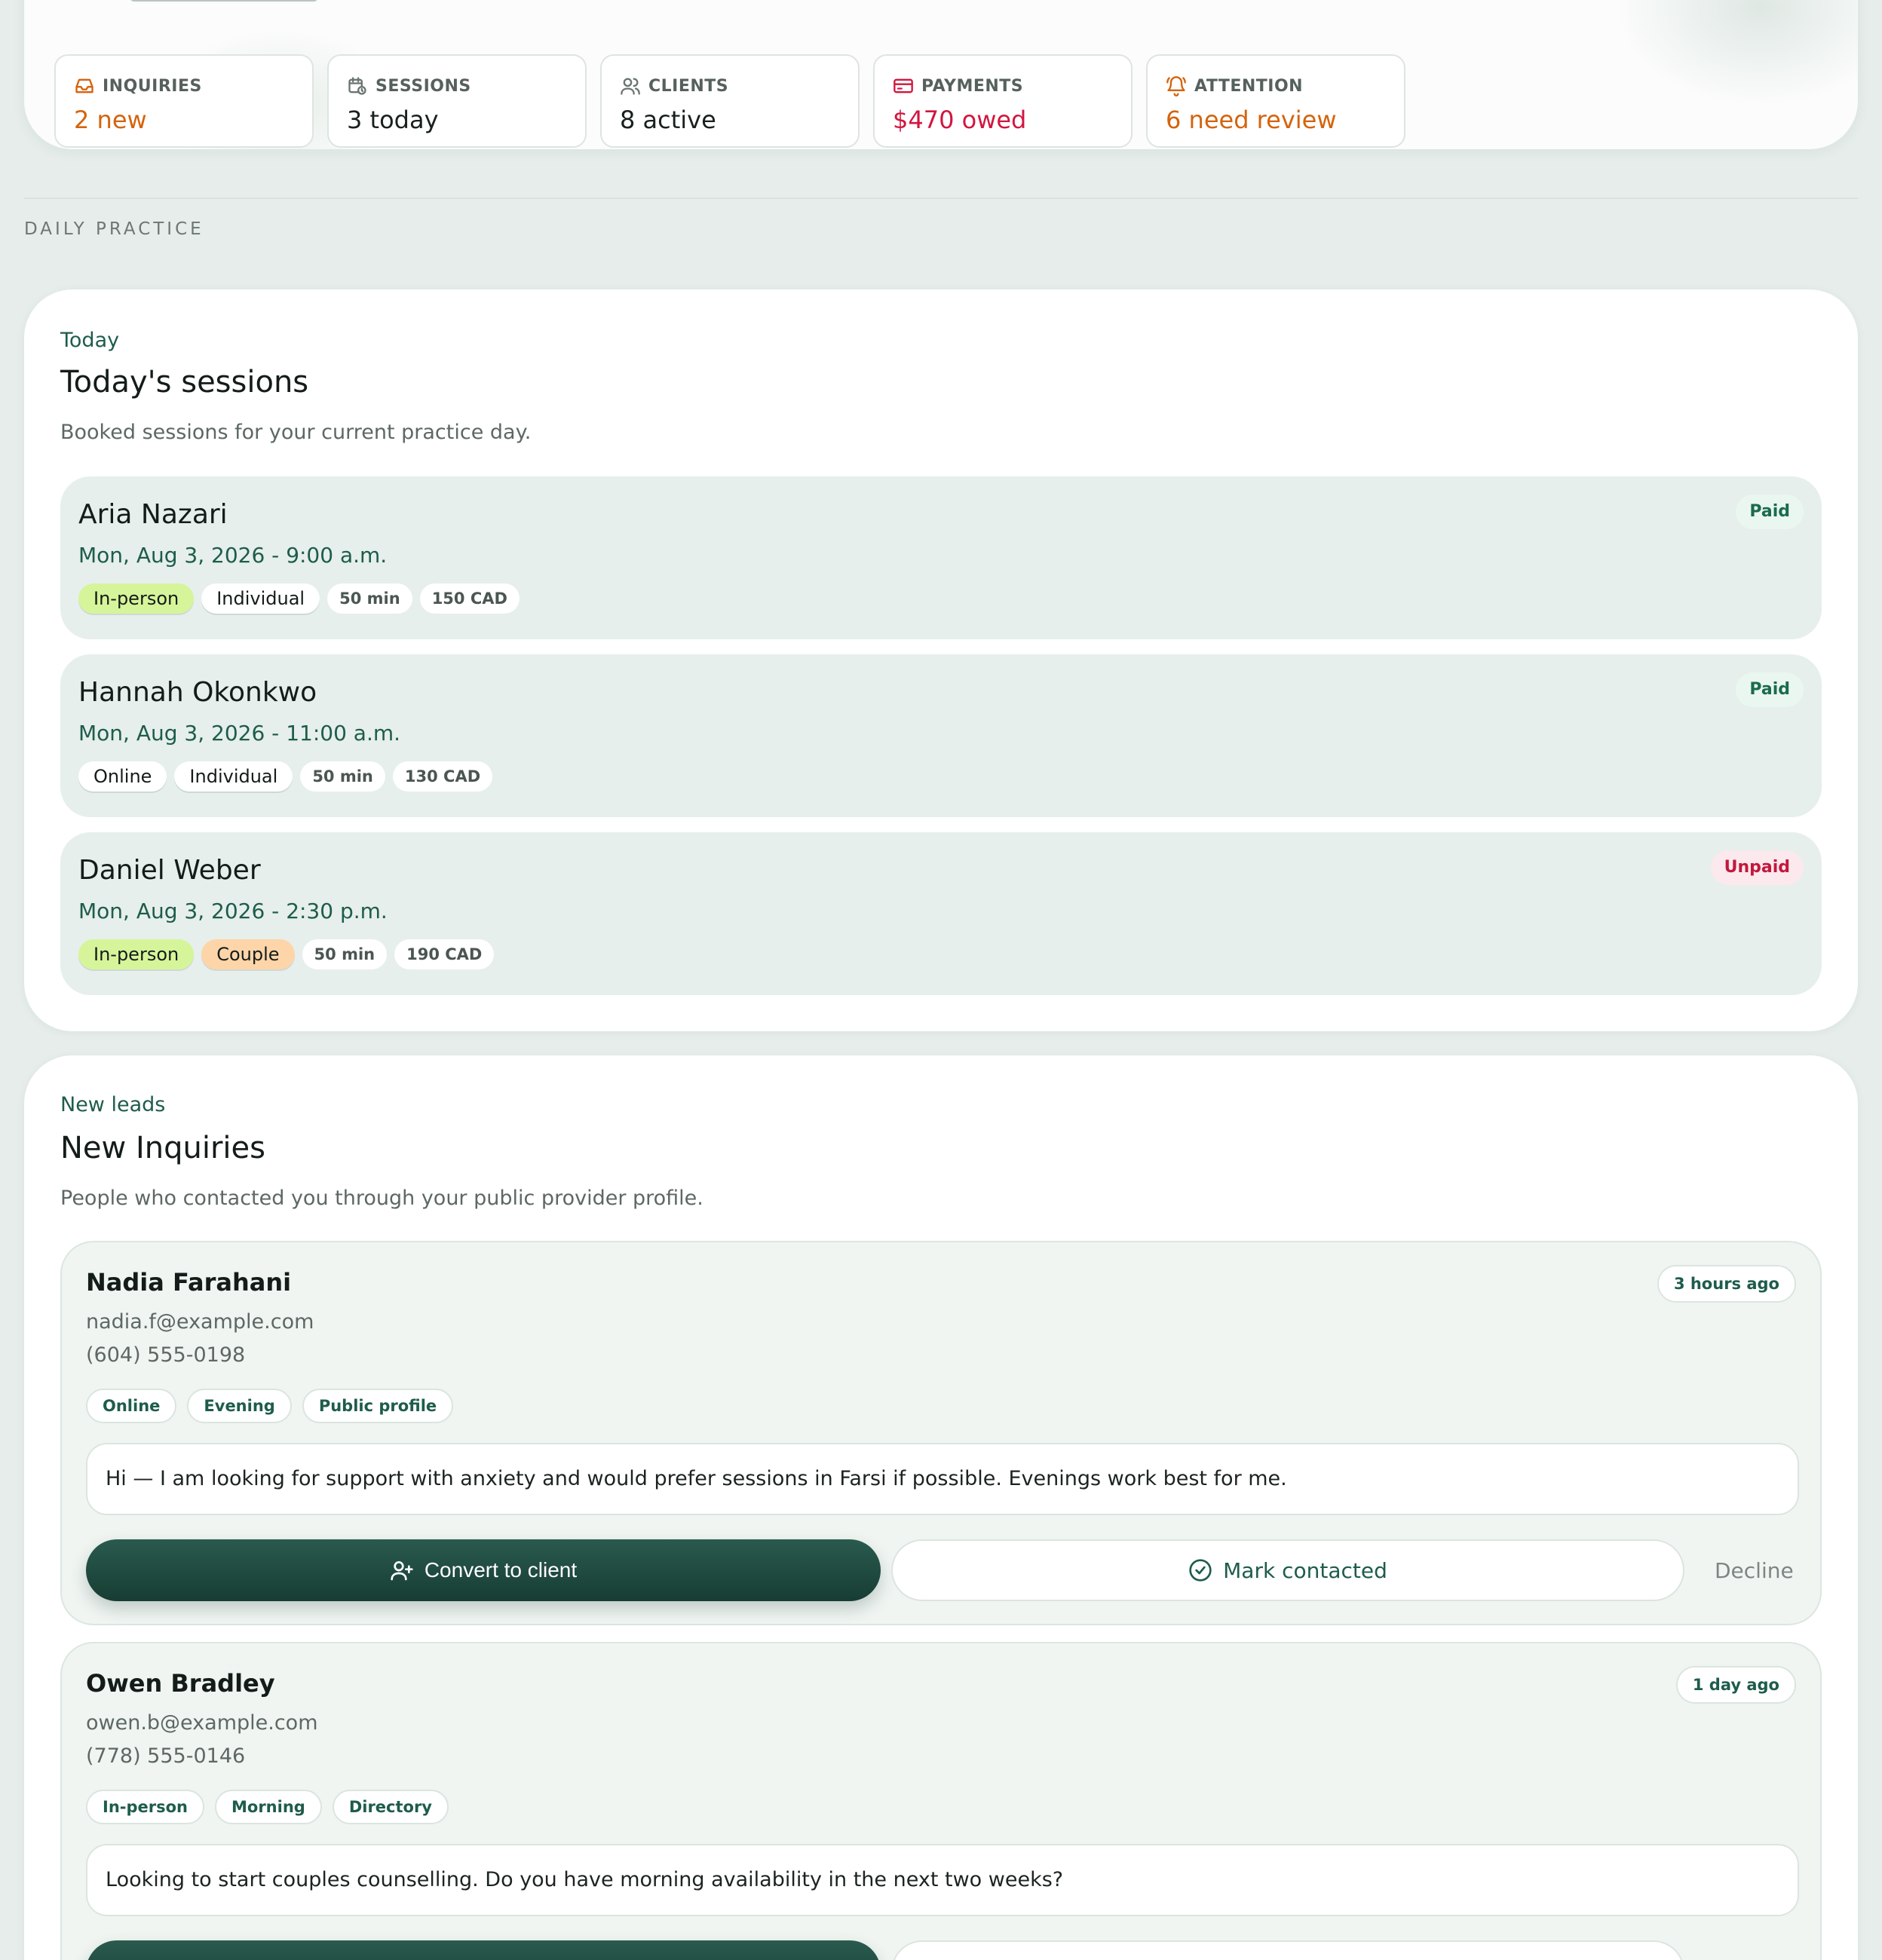  What do you see at coordinates (202, 1723) in the screenshot?
I see `inquirer-email: owen.b@example.com` at bounding box center [202, 1723].